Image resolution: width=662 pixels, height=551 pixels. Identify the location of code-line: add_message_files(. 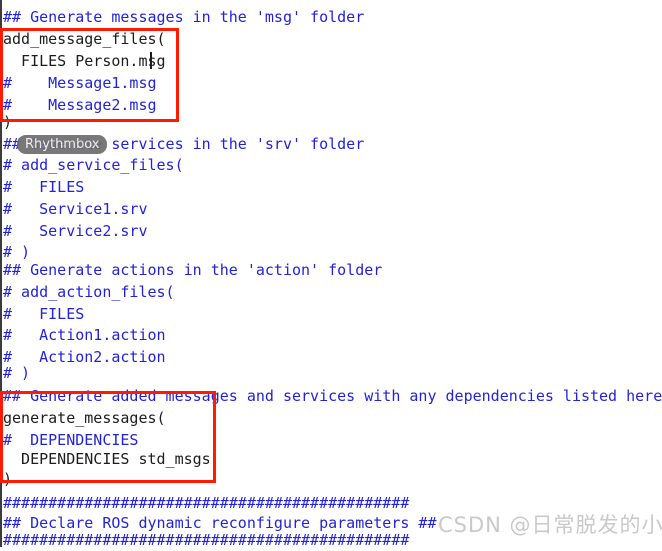
(84, 39).